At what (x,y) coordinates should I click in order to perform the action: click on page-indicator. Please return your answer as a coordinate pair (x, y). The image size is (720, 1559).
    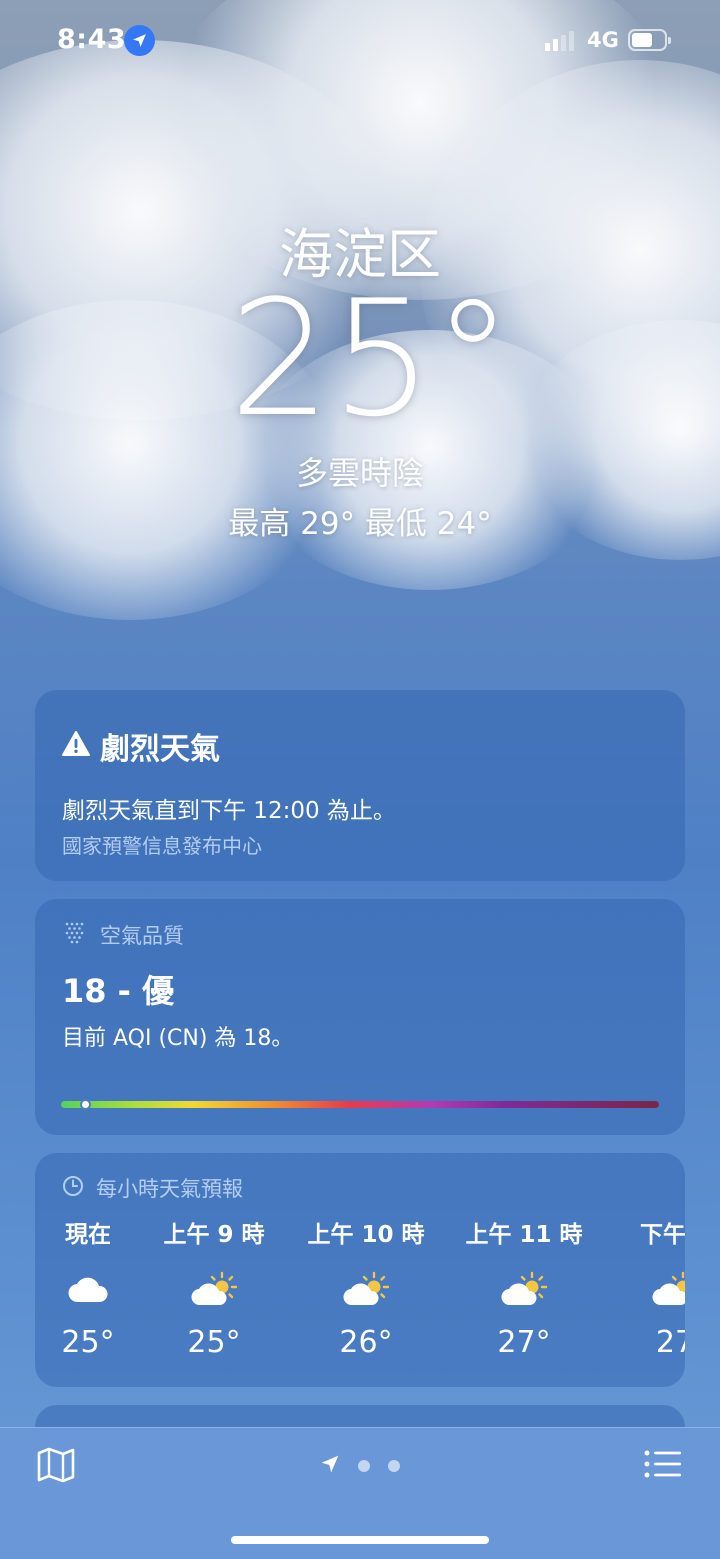
    Looking at the image, I should click on (360, 1466).